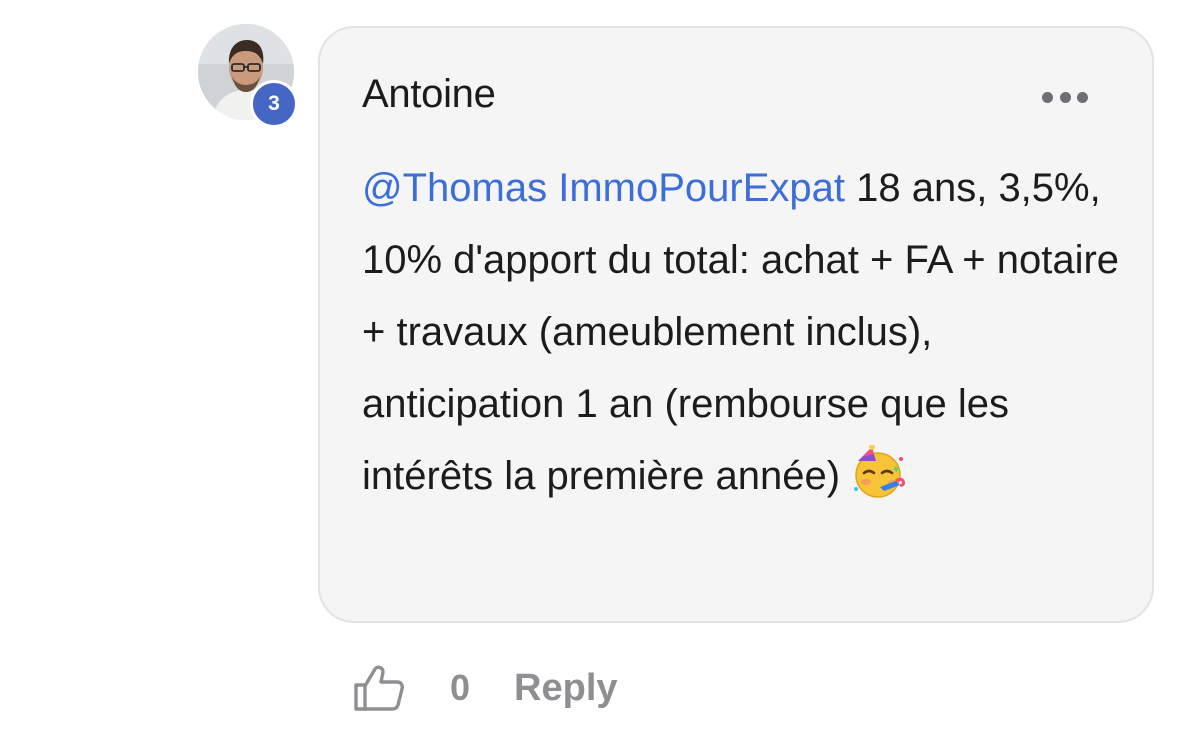 This screenshot has width=1179, height=740. I want to click on mention-link: @Thomas ImmoPourExpat, so click(603, 188).